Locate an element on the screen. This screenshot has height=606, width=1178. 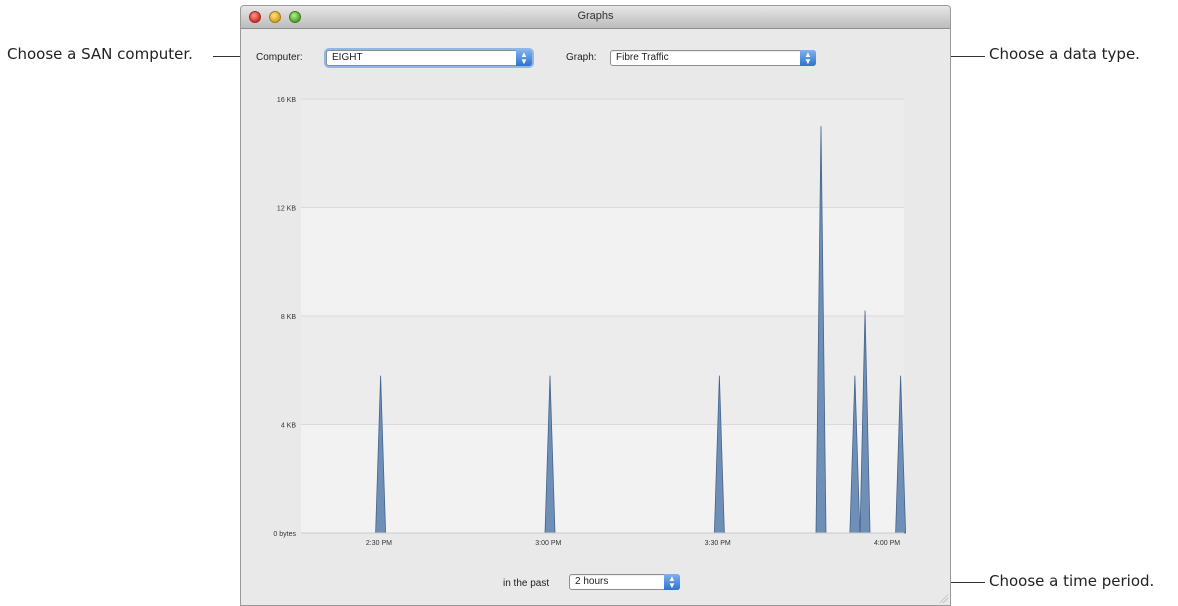
x-tick-label: 4:00 PM is located at coordinates (887, 543).